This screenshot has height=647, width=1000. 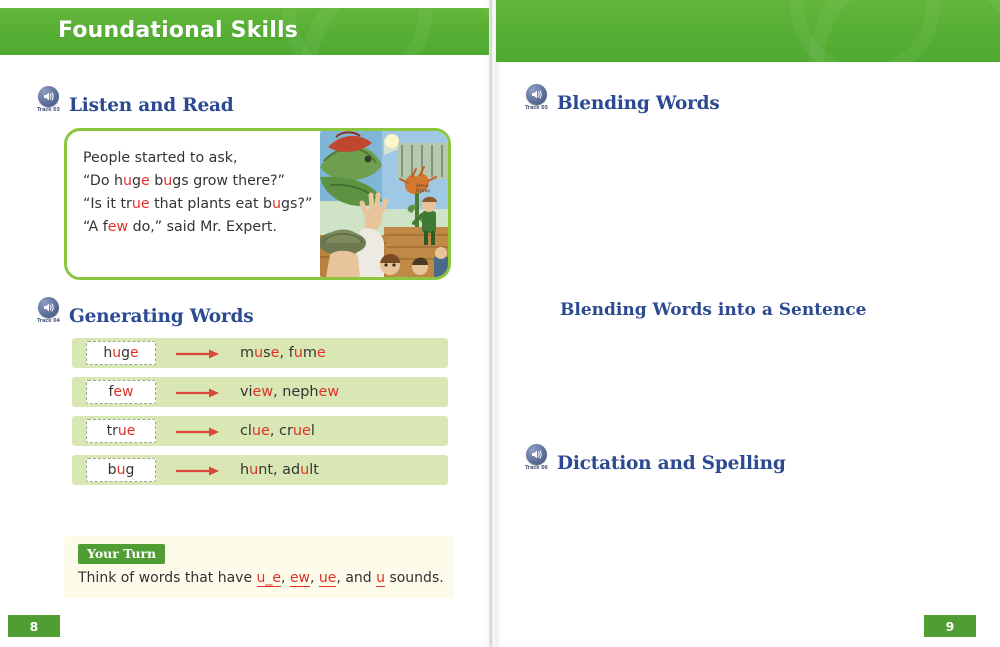 I want to click on plain-text: gs grow there?”, so click(x=228, y=181).